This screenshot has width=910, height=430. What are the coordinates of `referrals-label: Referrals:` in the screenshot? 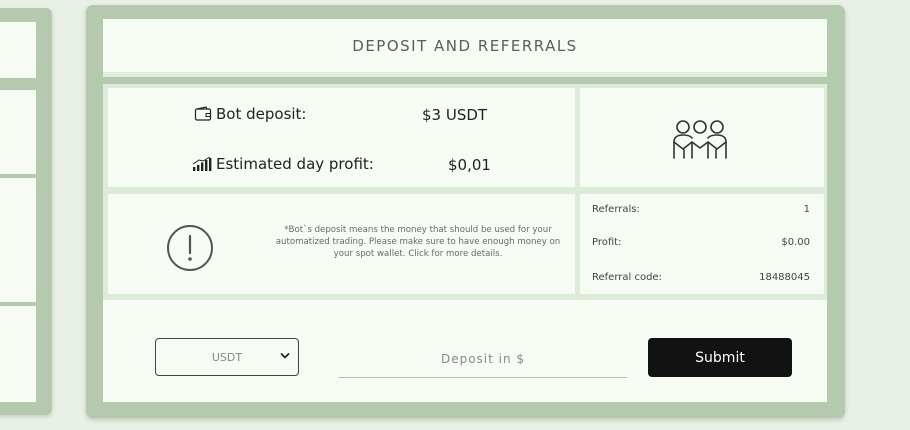 It's located at (616, 209).